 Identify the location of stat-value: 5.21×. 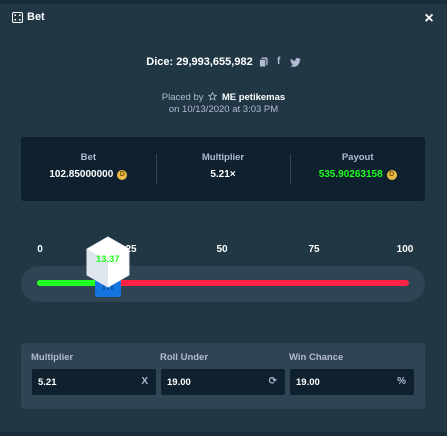
(222, 174).